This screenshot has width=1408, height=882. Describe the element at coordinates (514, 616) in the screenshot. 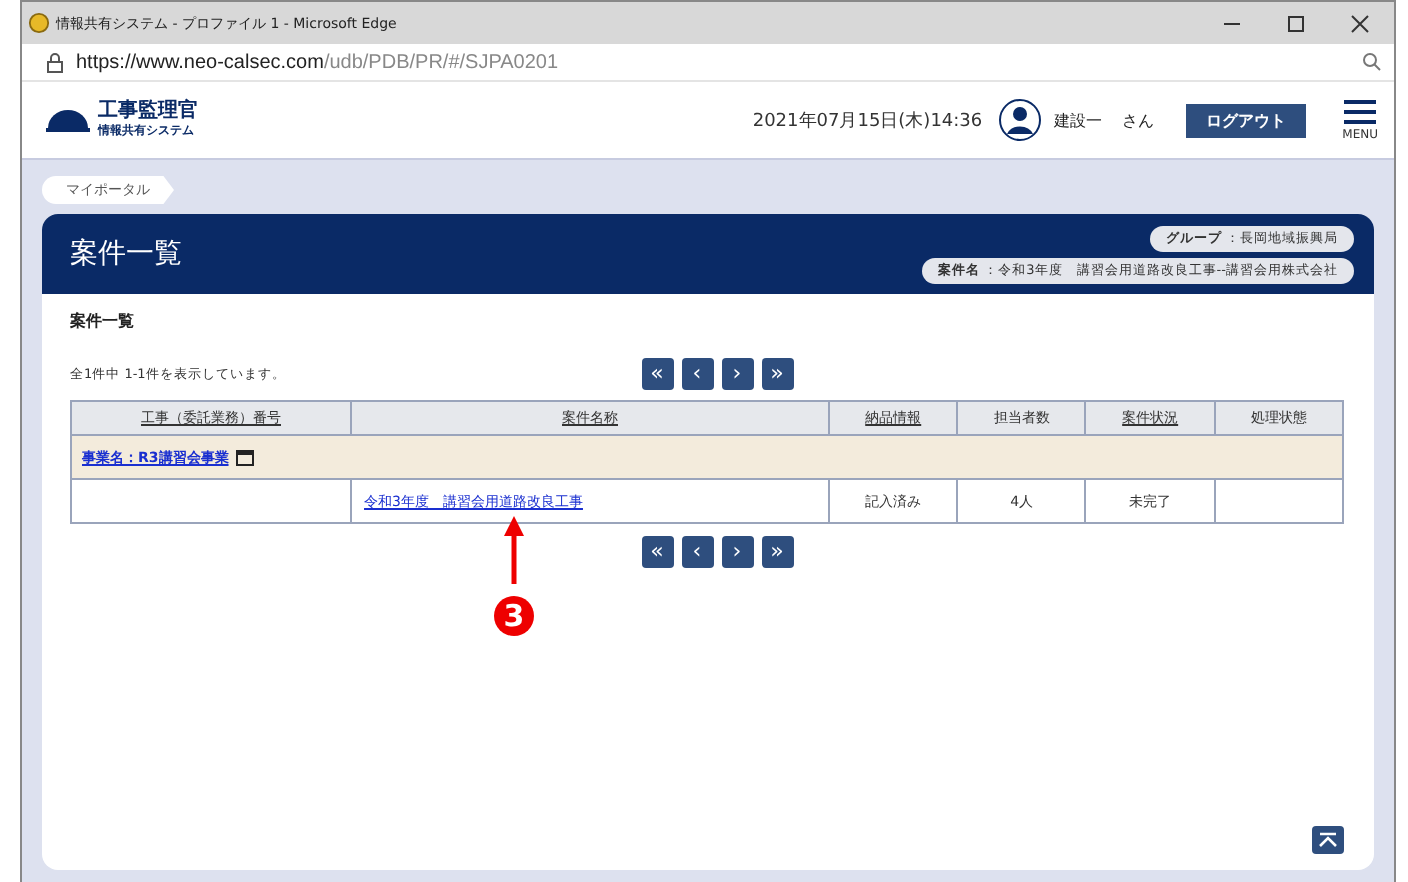

I see `callout-number: 3` at that location.